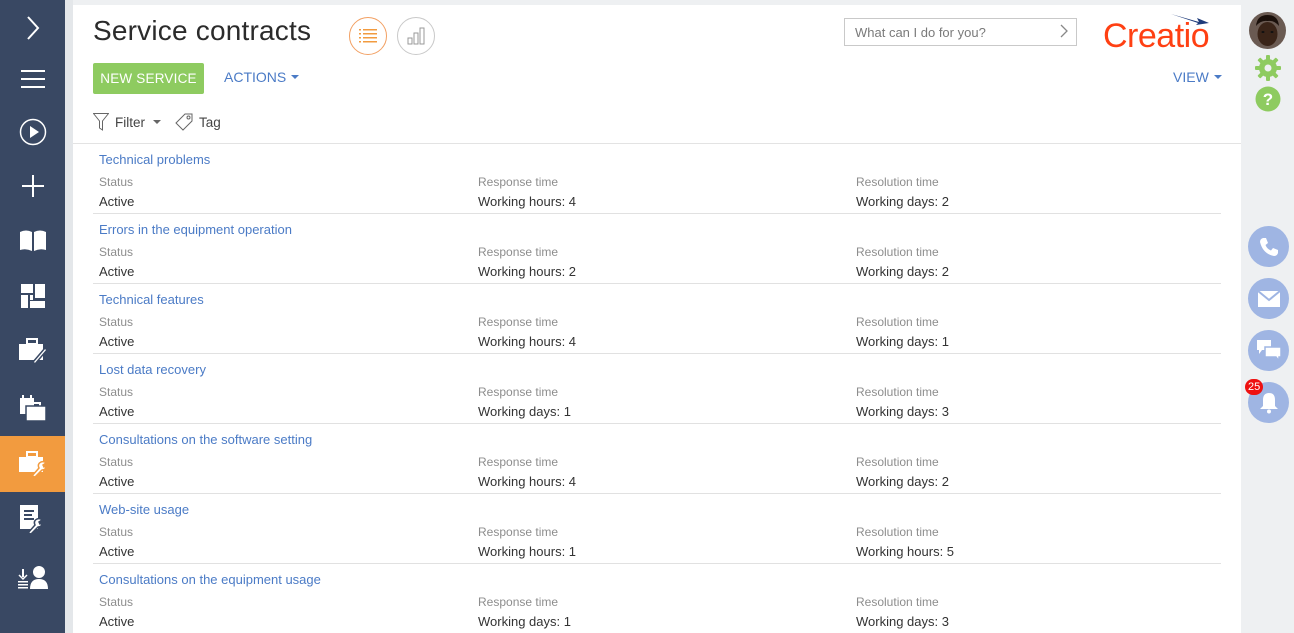  I want to click on tag-icon, so click(184, 122).